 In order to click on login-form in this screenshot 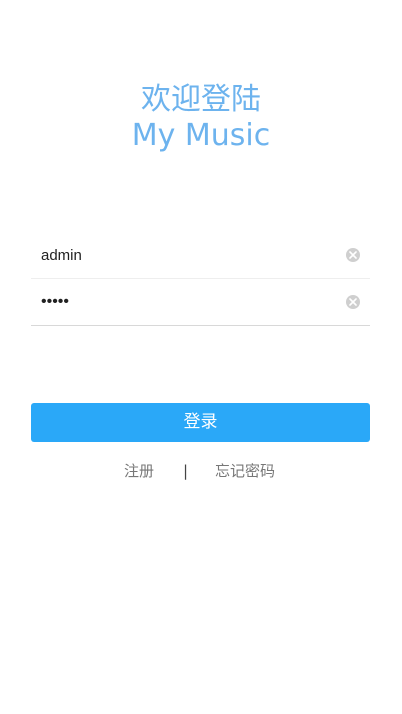, I will do `click(200, 279)`.